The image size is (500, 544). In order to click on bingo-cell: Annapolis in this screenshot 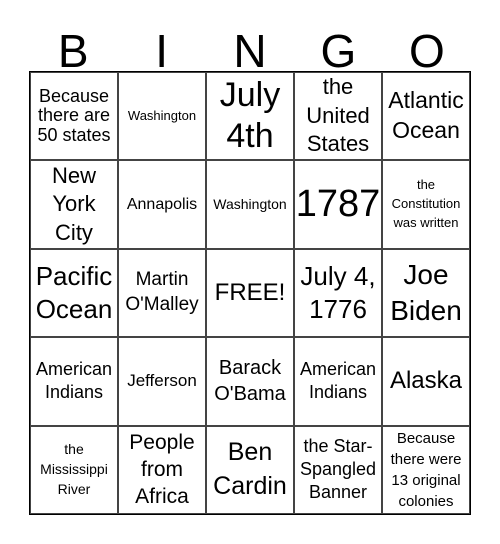, I will do `click(162, 204)`.